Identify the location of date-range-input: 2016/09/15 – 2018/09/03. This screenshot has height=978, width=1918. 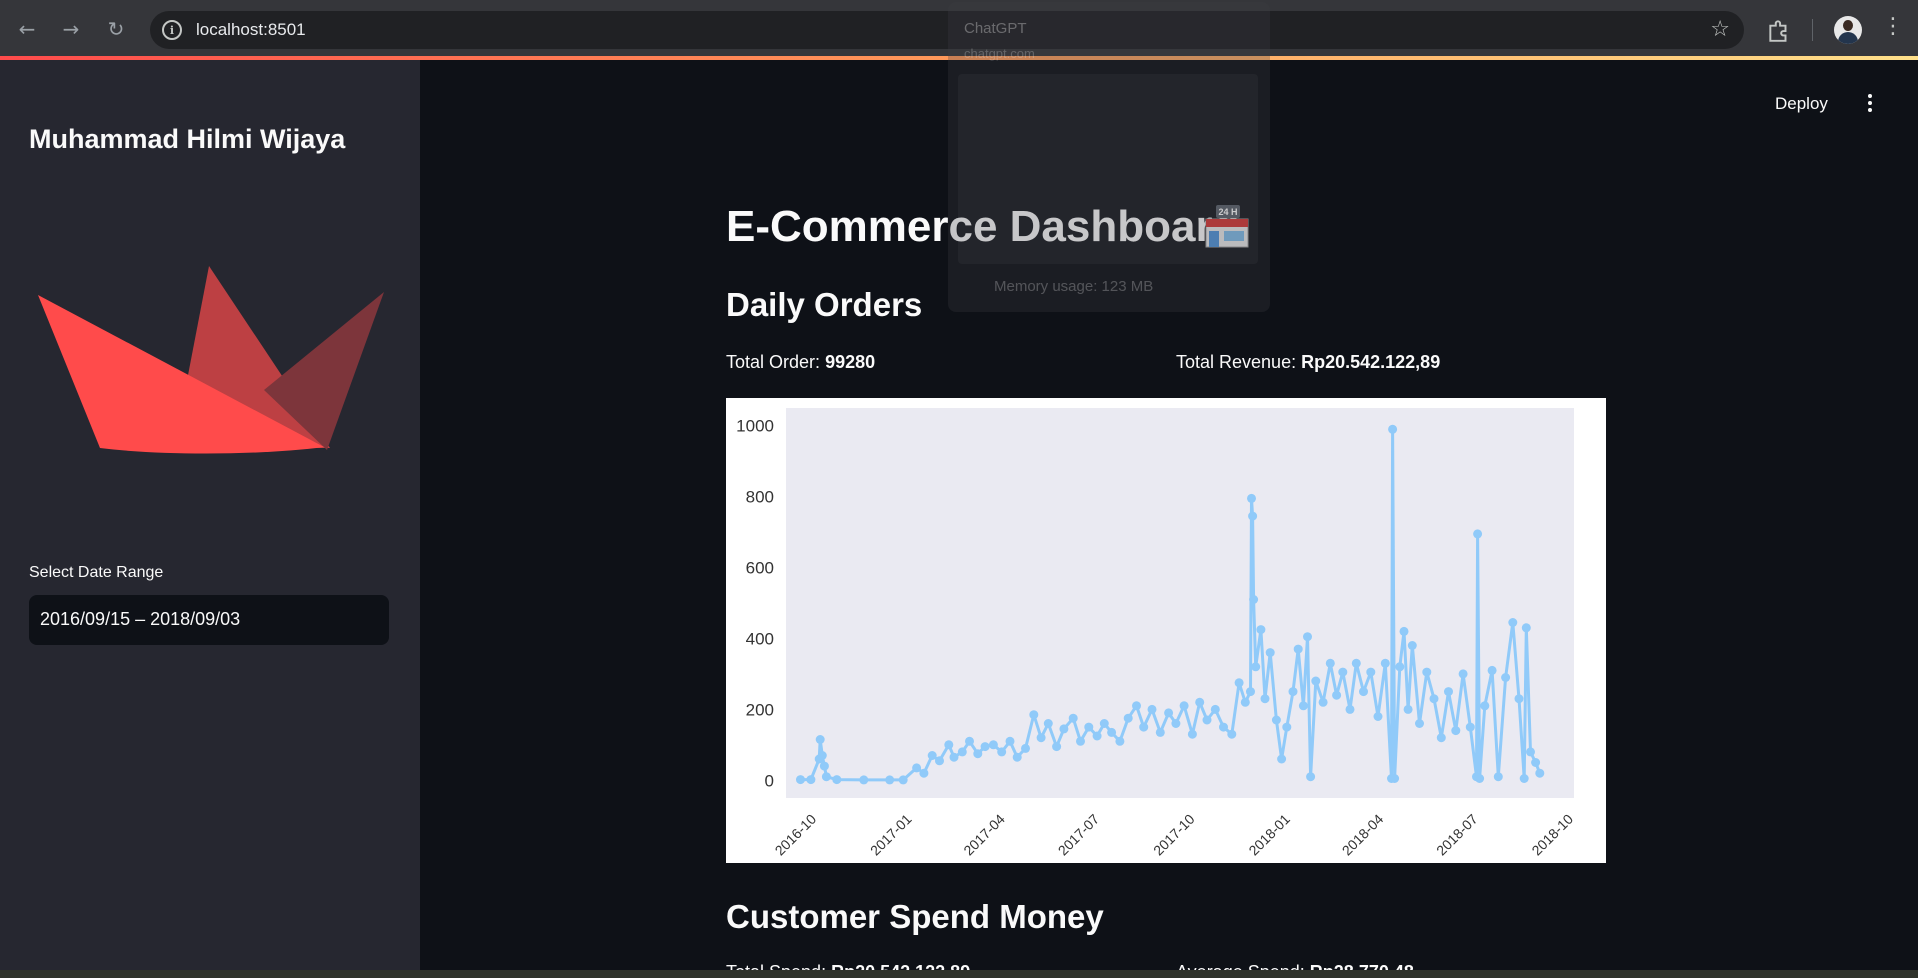
(209, 620).